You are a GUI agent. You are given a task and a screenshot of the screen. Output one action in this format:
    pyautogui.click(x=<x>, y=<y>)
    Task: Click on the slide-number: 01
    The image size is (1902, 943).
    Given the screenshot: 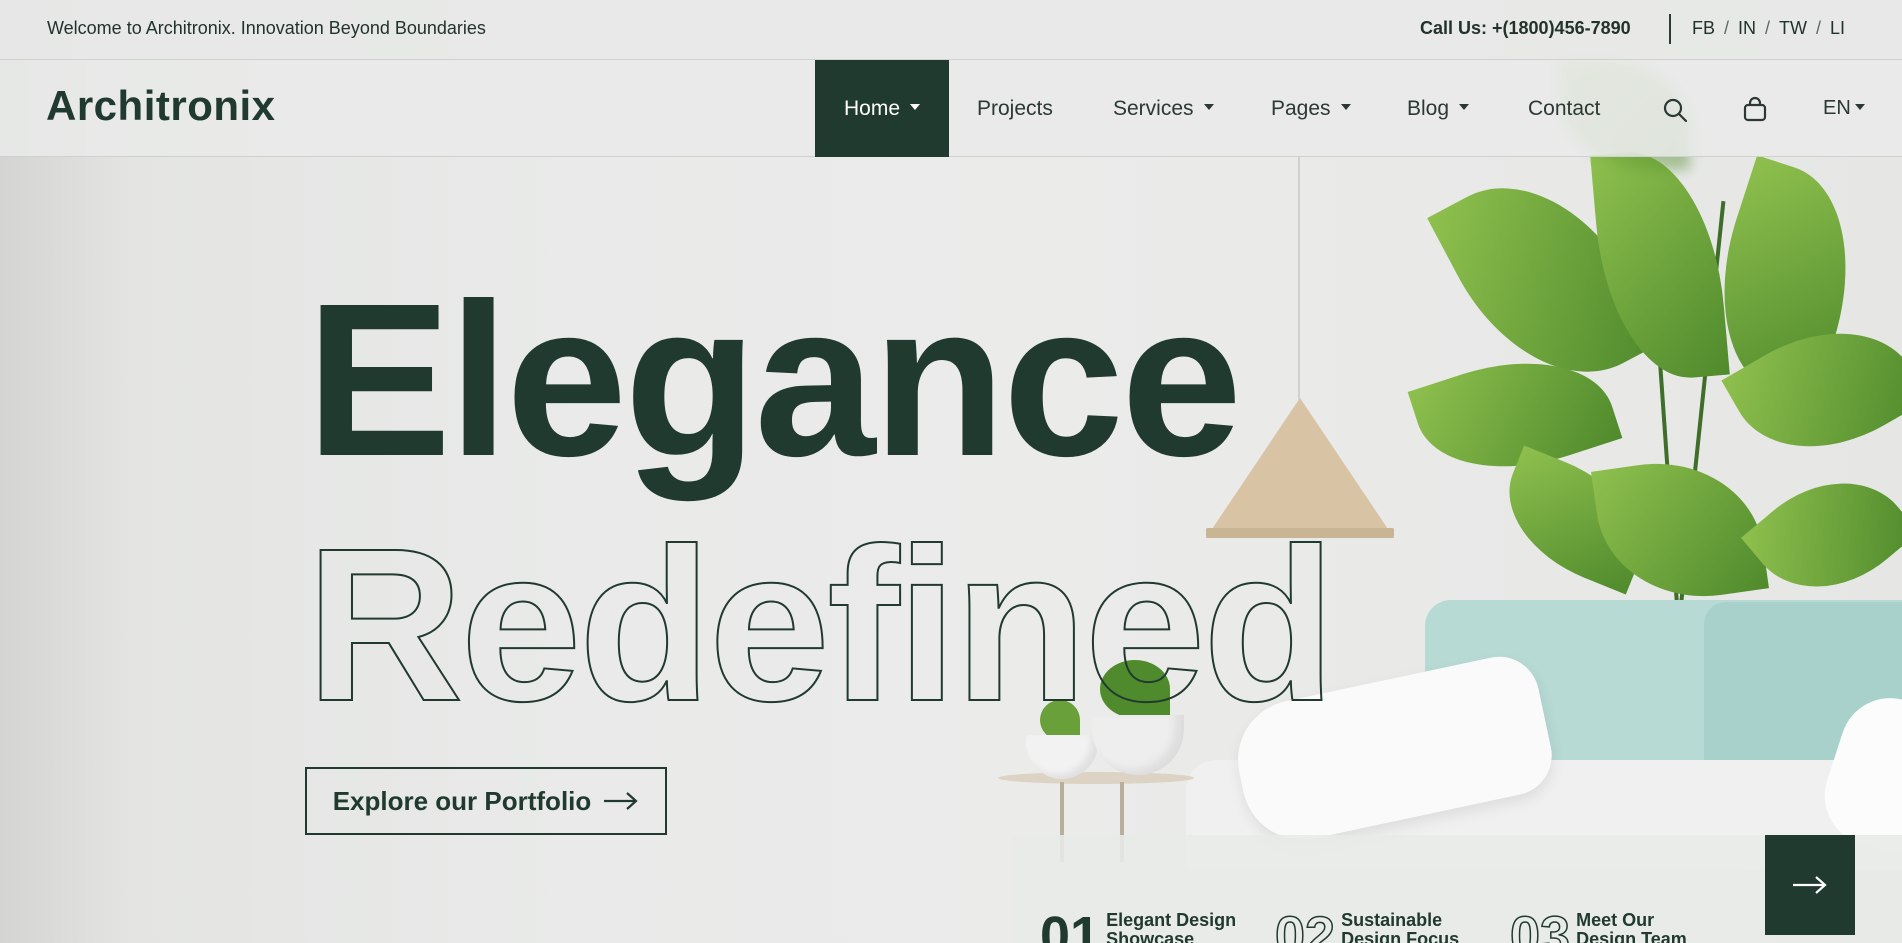 What is the action you would take?
    pyautogui.click(x=1070, y=924)
    